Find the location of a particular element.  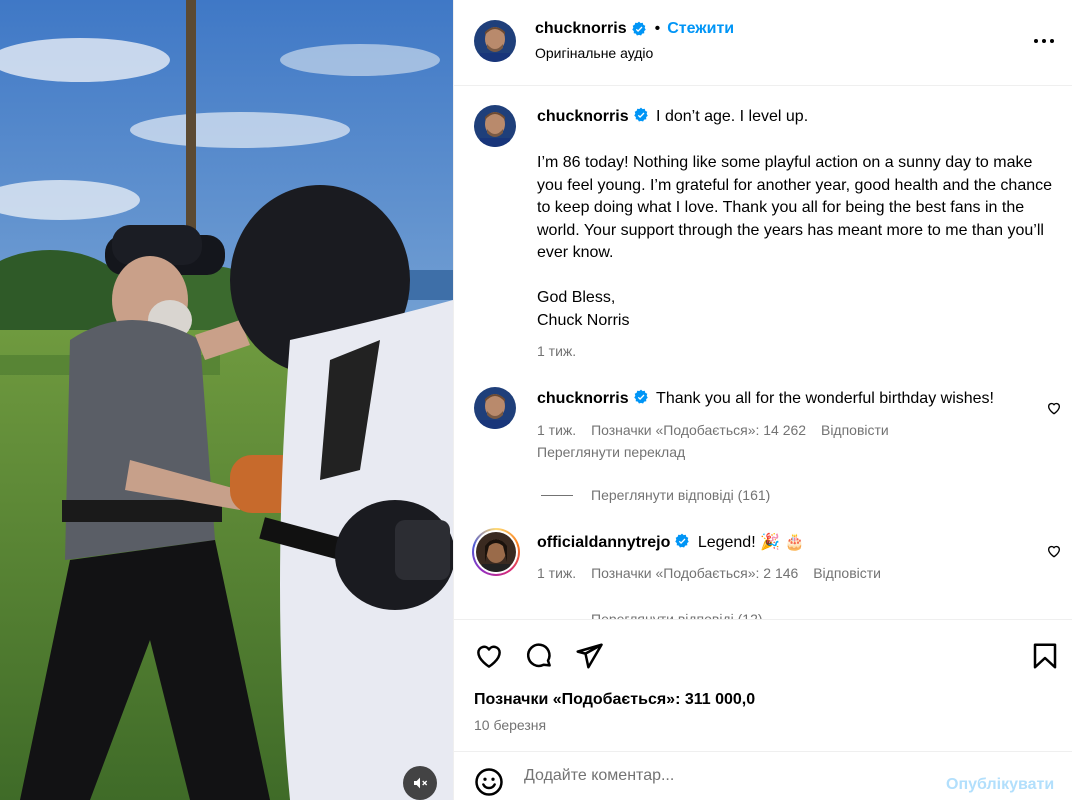

post-likes-count: Позначки «Подобається»: 311 000,0 is located at coordinates (614, 700).